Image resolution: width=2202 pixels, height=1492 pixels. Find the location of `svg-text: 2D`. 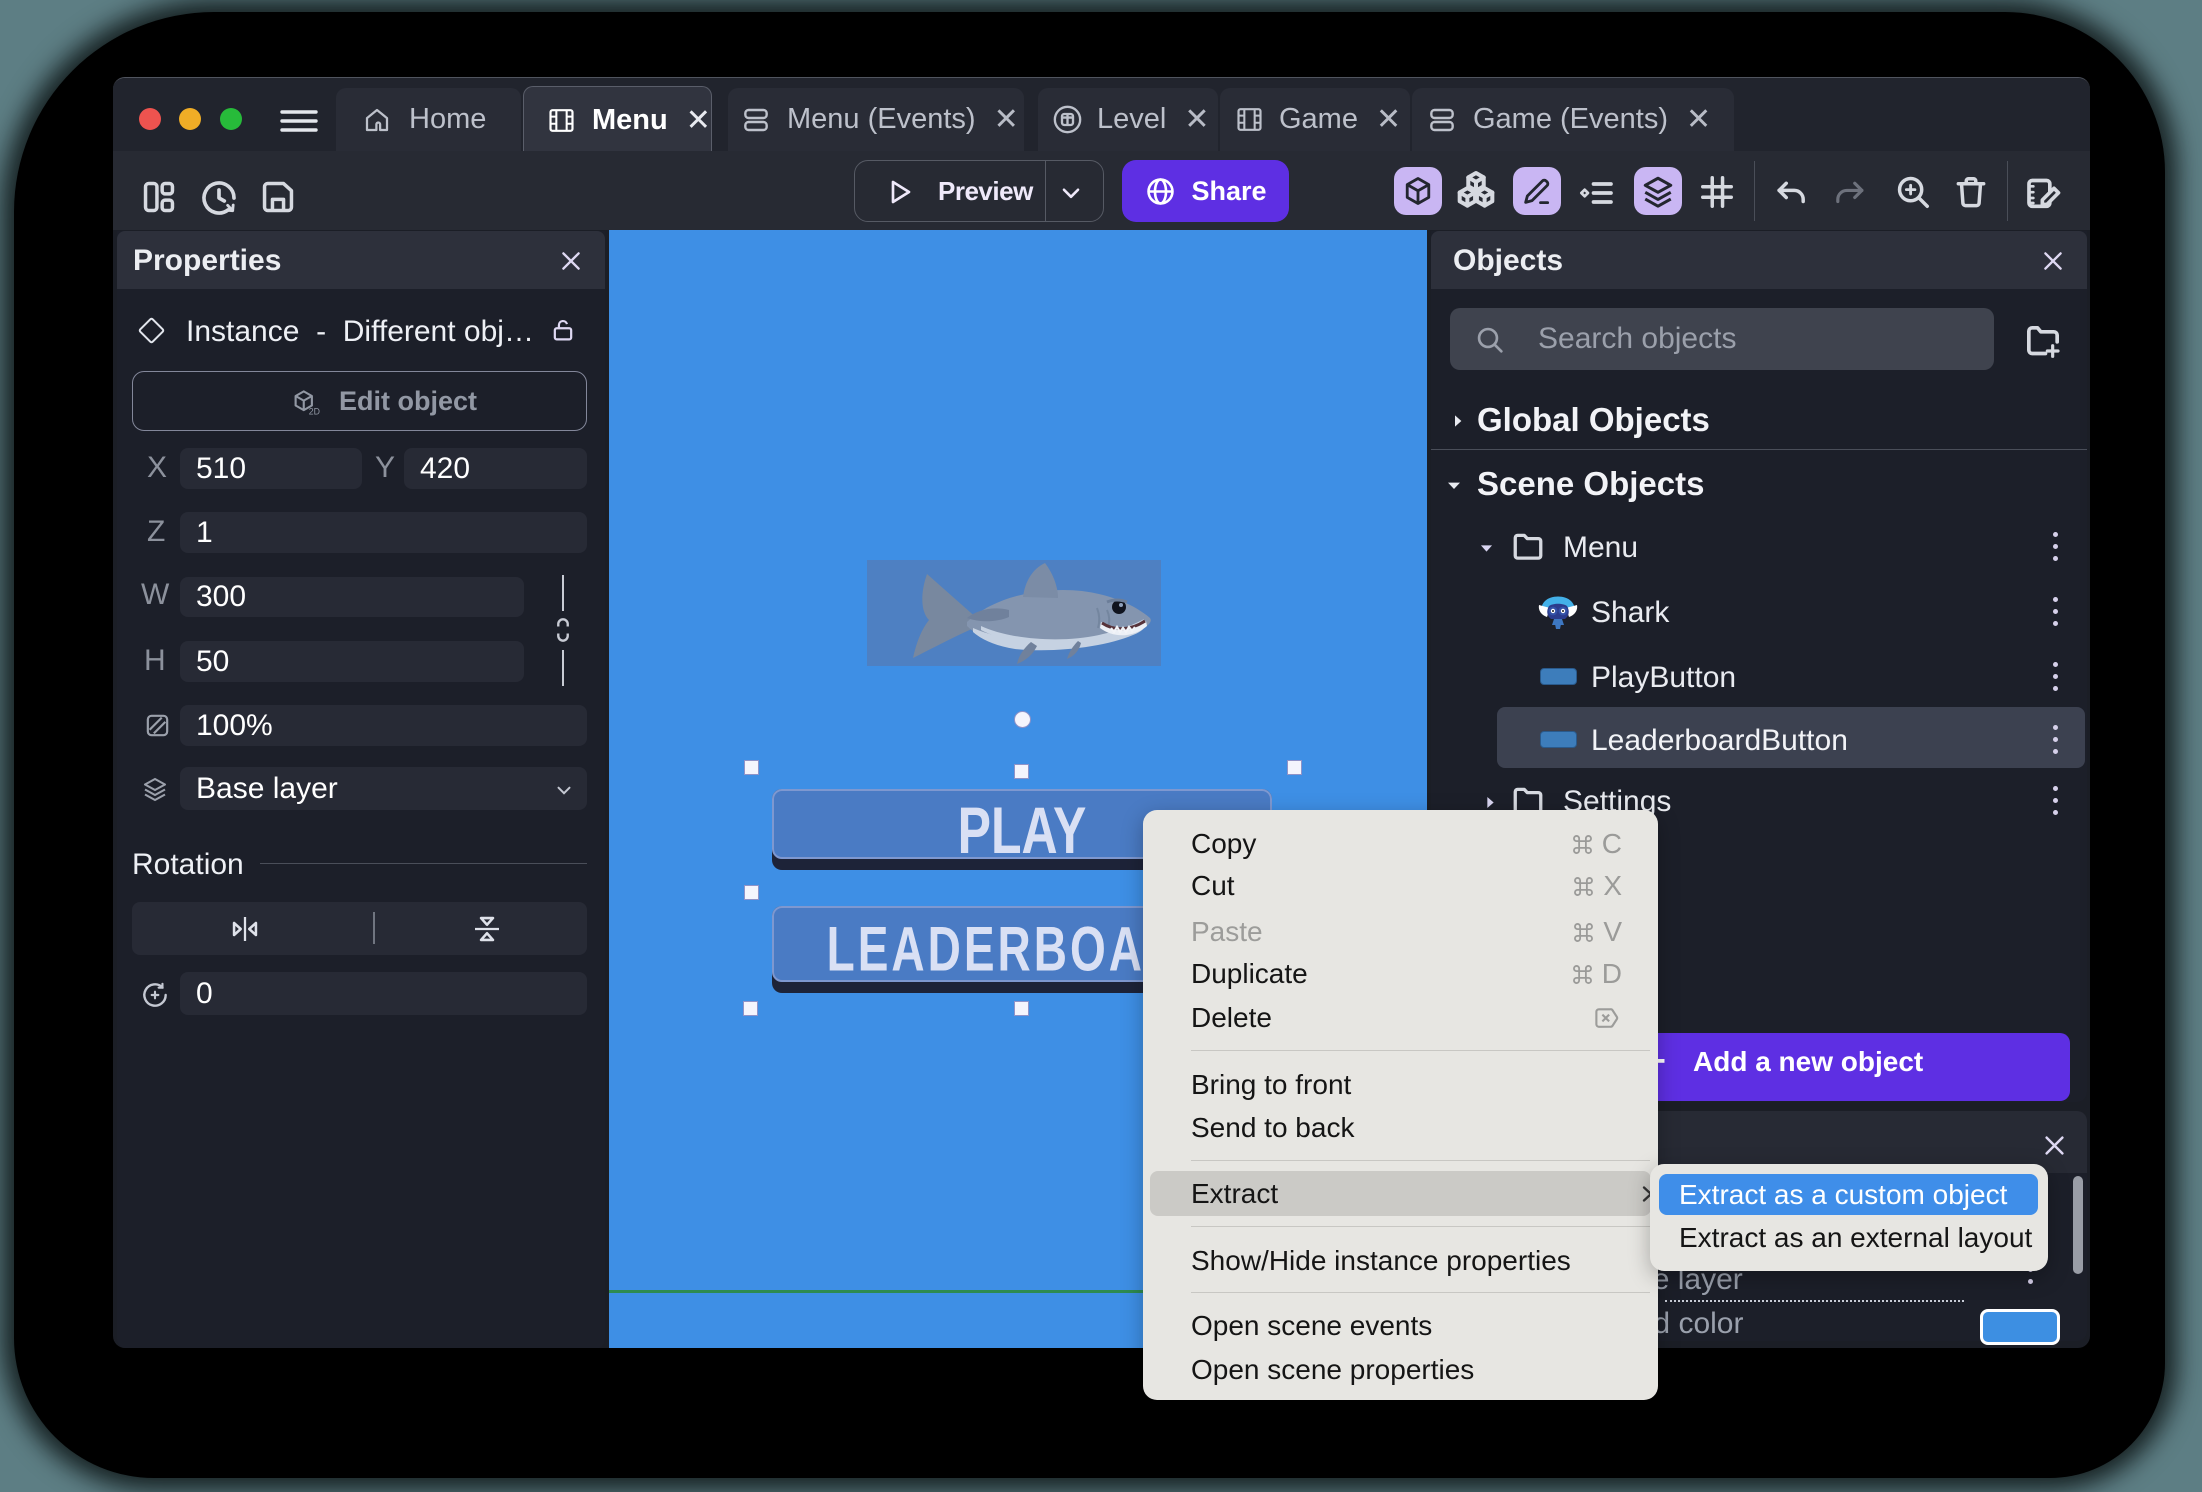

svg-text: 2D is located at coordinates (314, 412).